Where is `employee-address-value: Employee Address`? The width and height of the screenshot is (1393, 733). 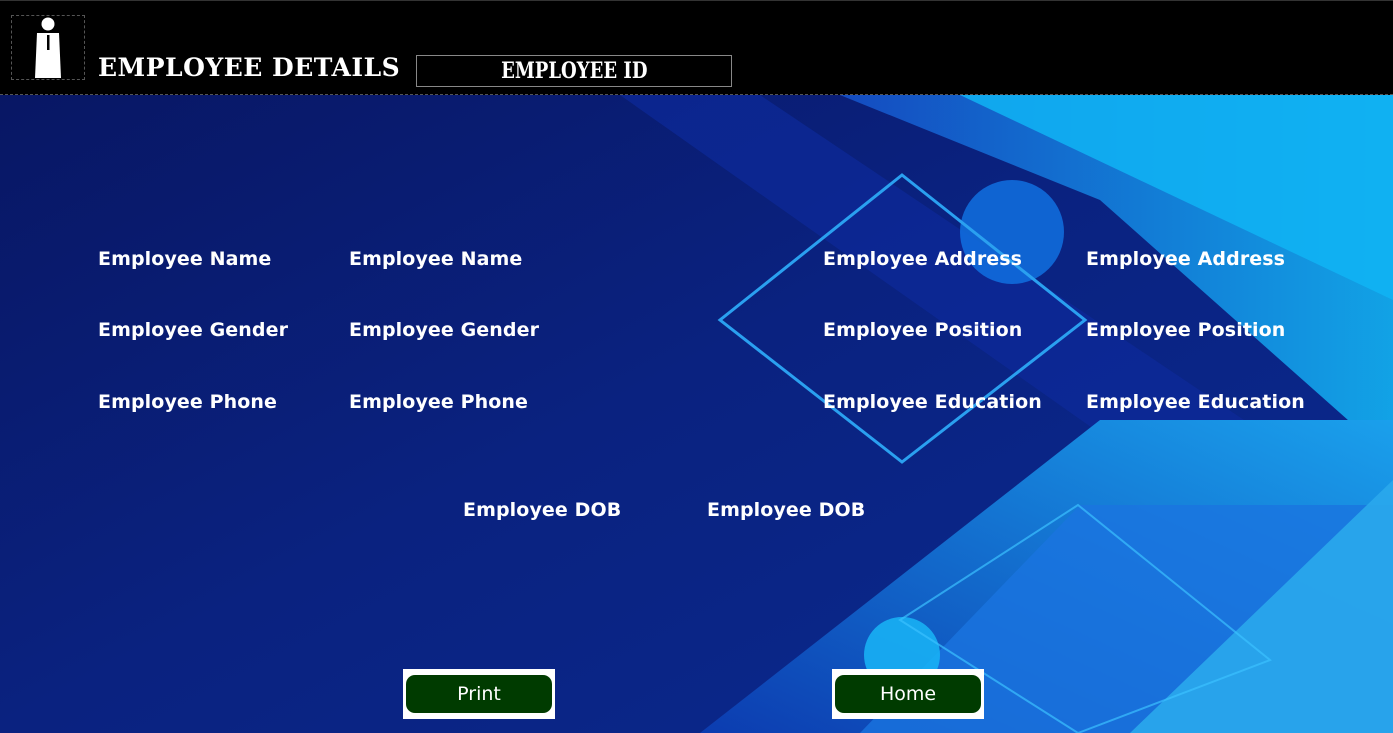
employee-address-value: Employee Address is located at coordinates (1186, 259).